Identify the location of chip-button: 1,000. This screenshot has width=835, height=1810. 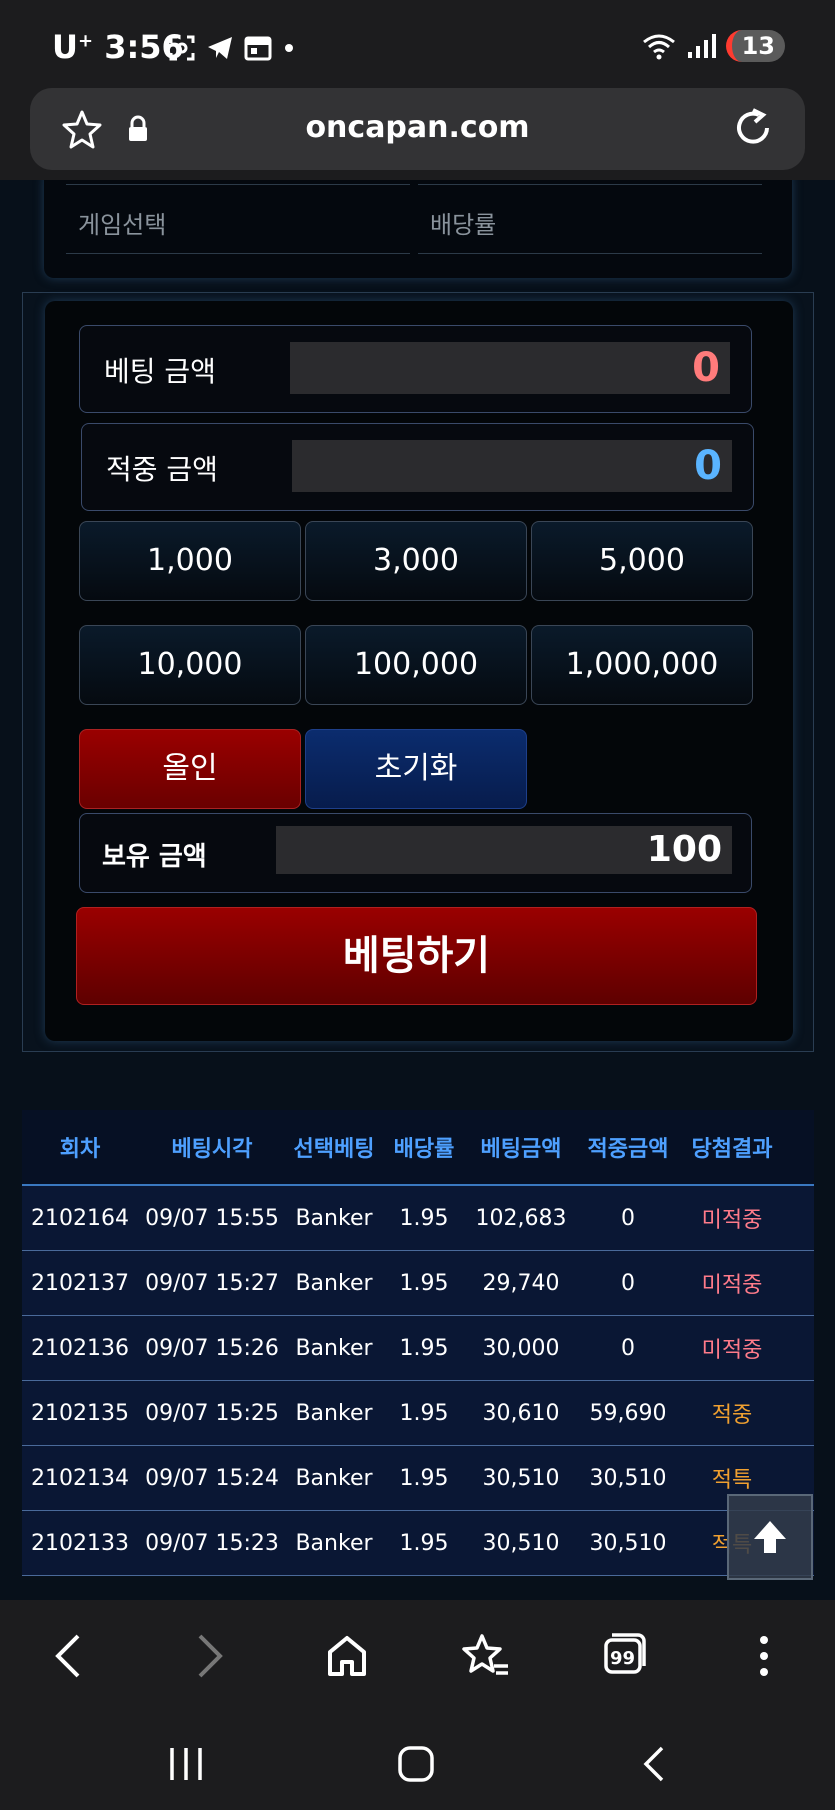
(190, 561).